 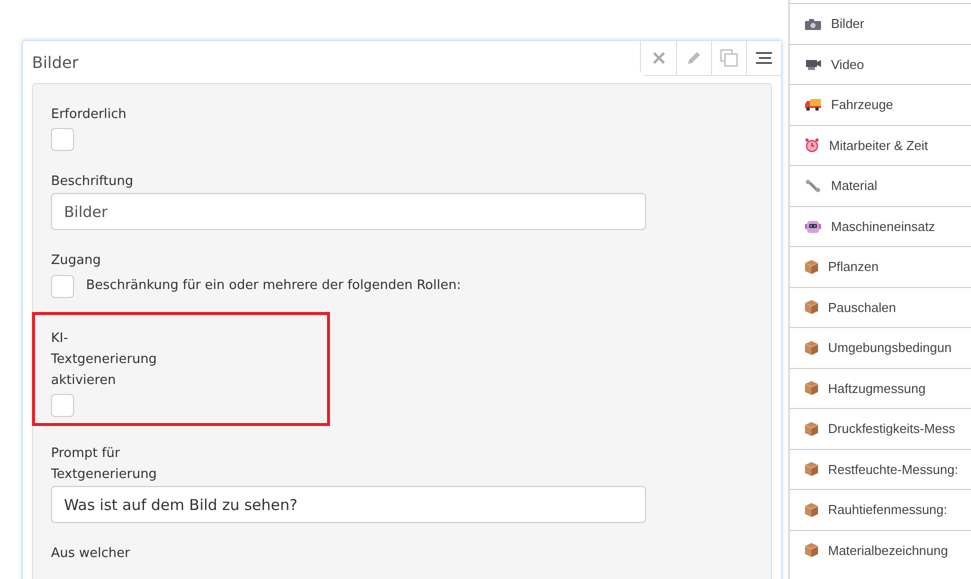 I want to click on input-field: Bilder, so click(x=348, y=211).